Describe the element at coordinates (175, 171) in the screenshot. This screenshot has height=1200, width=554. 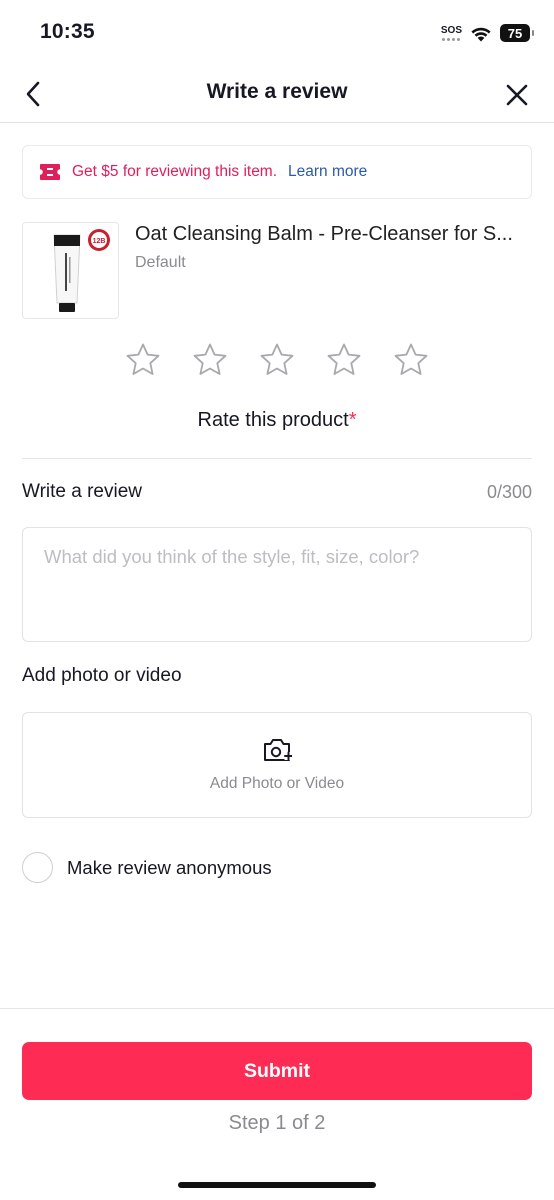
I see `promo-text: Get $5 for reviewing this item.` at that location.